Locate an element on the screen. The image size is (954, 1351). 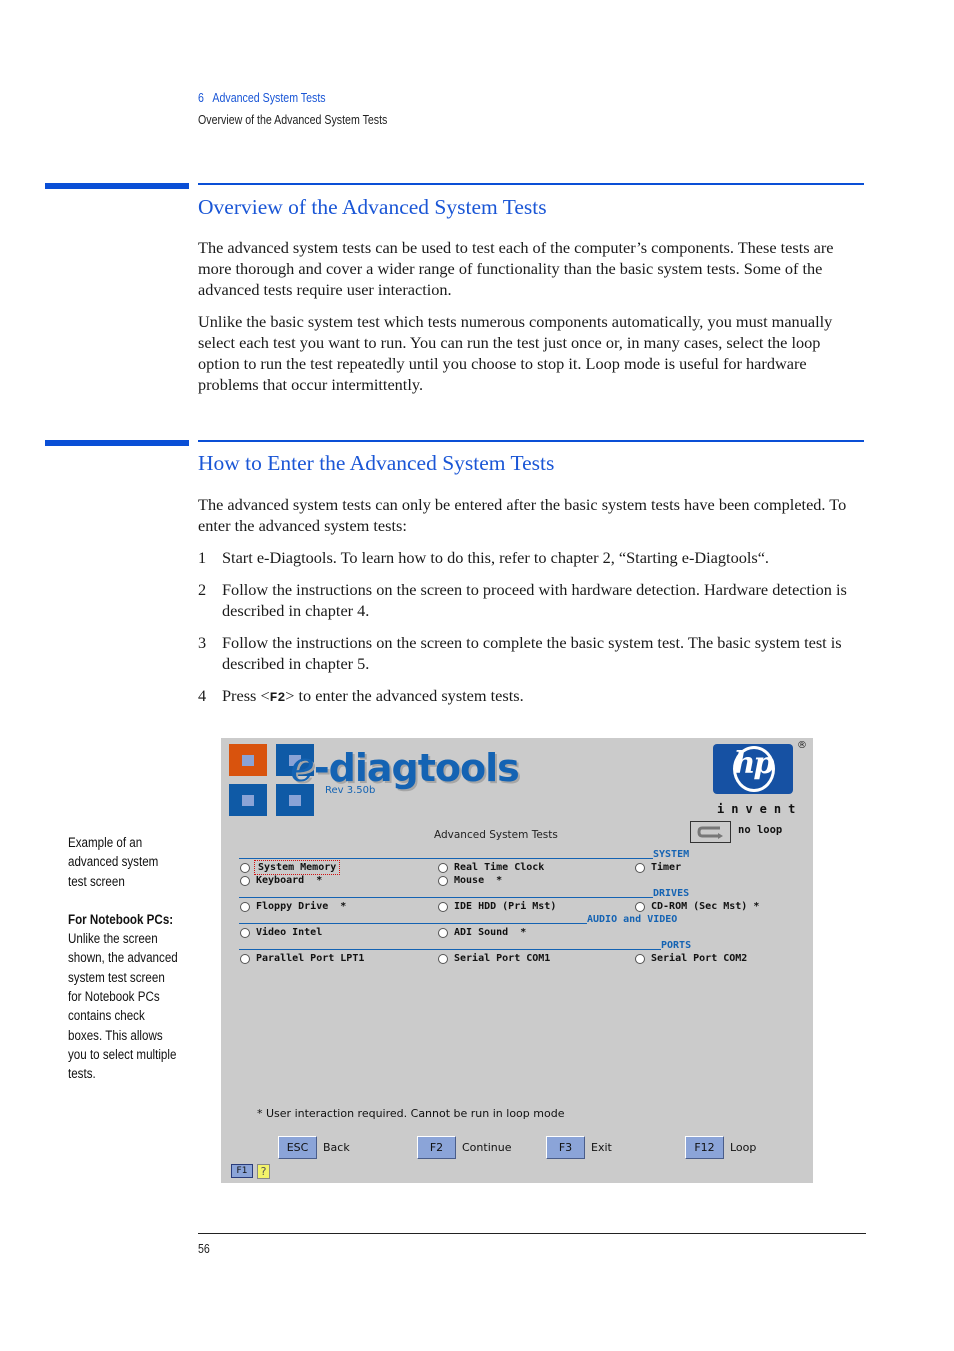
app-logo: e-diagtools is located at coordinates (405, 766).